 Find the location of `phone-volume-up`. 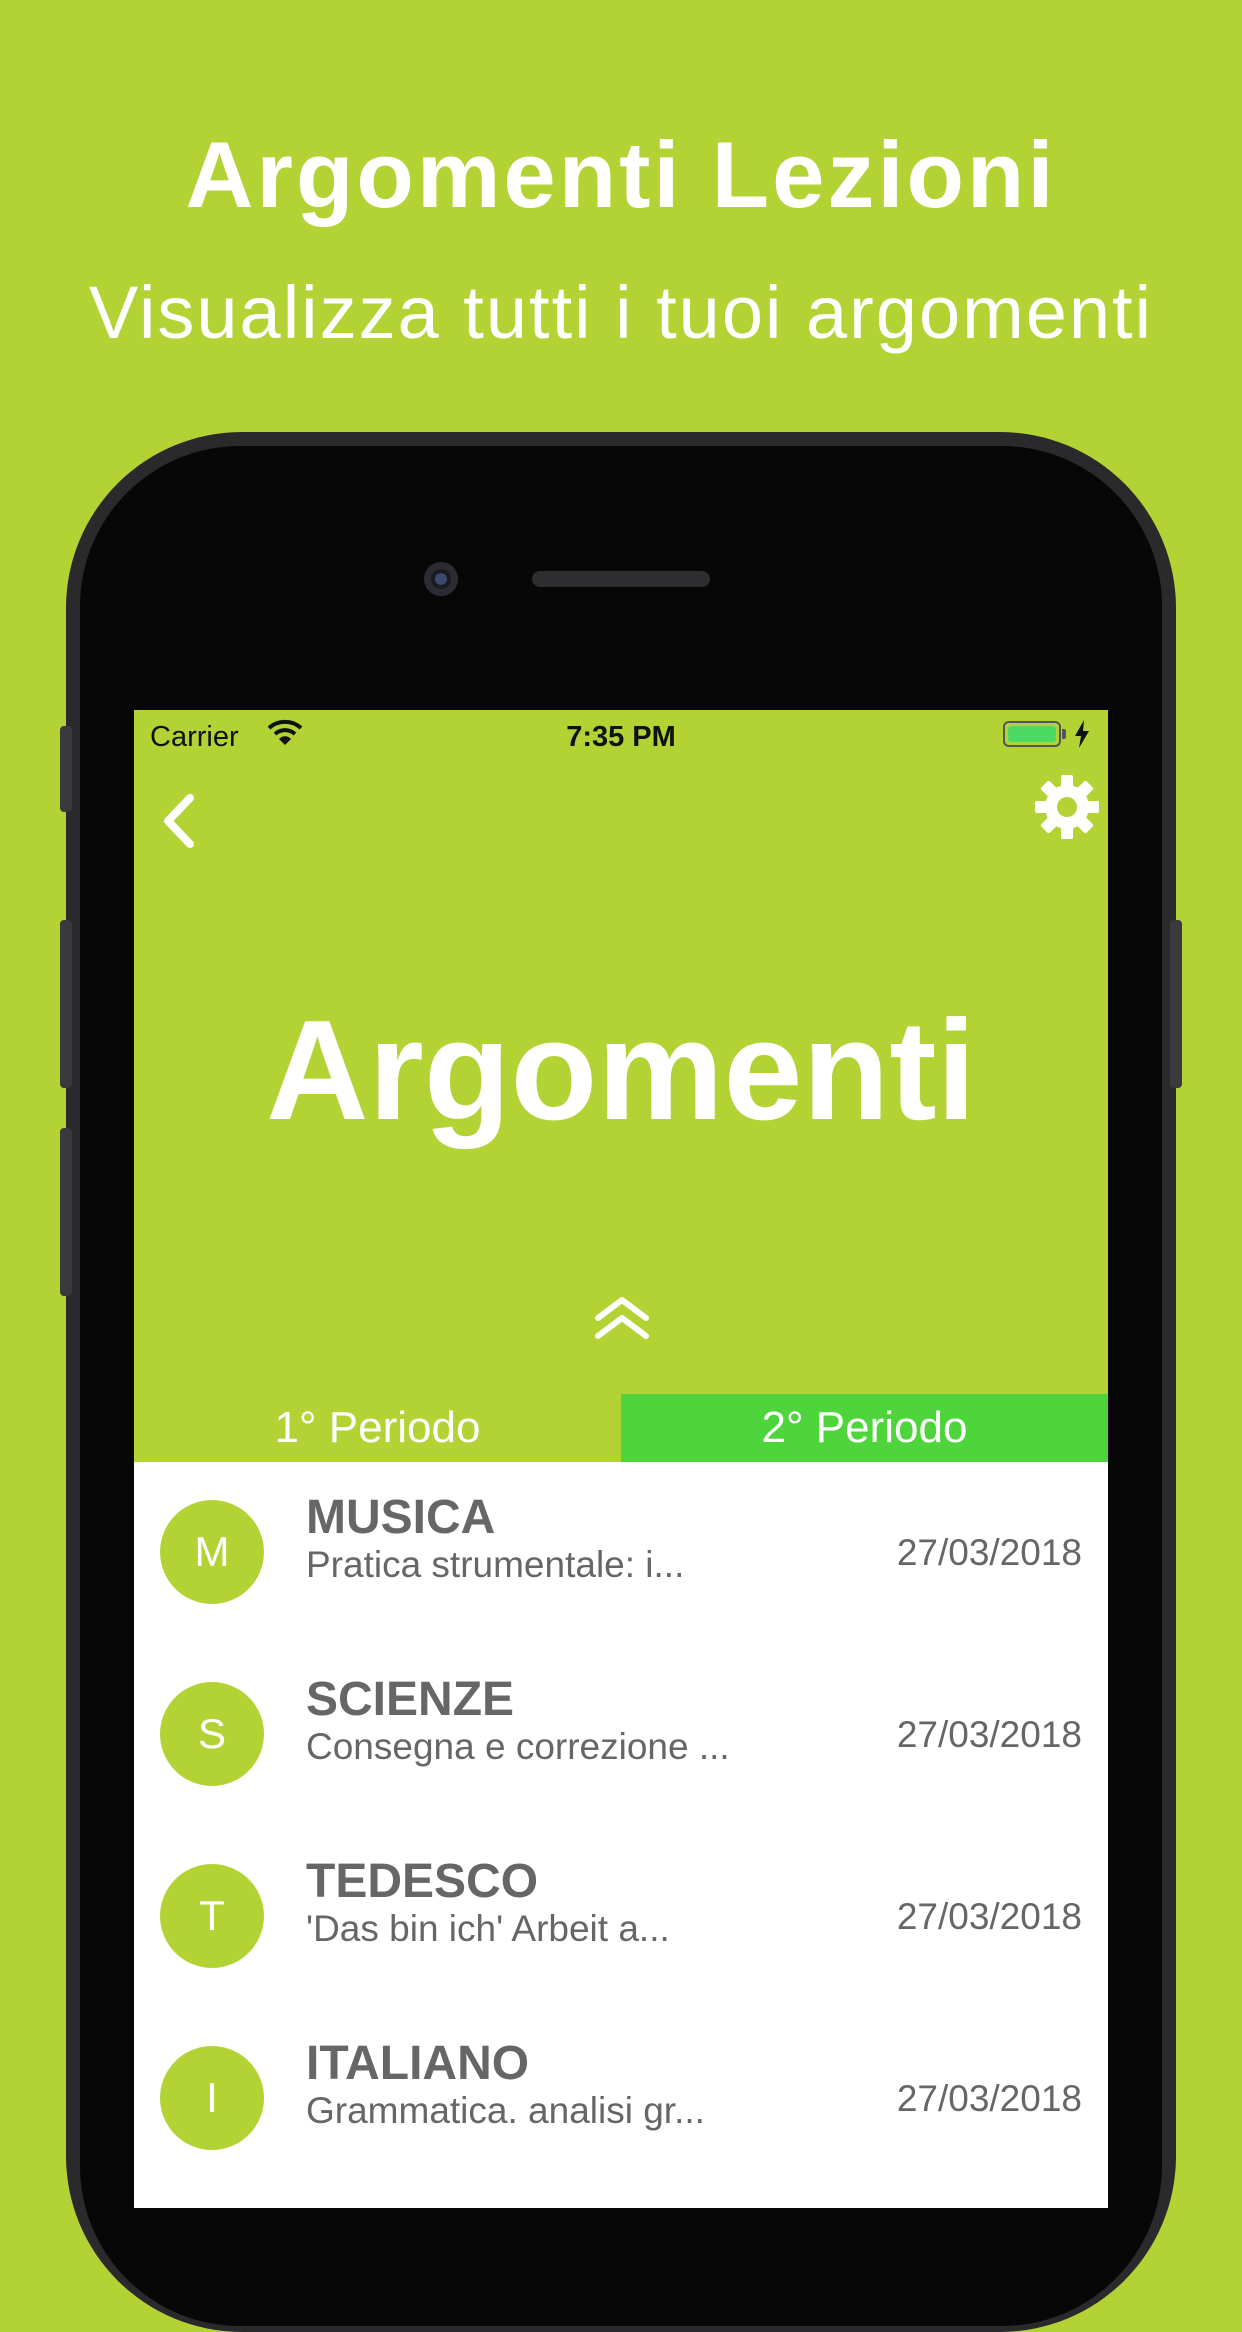

phone-volume-up is located at coordinates (66, 1004).